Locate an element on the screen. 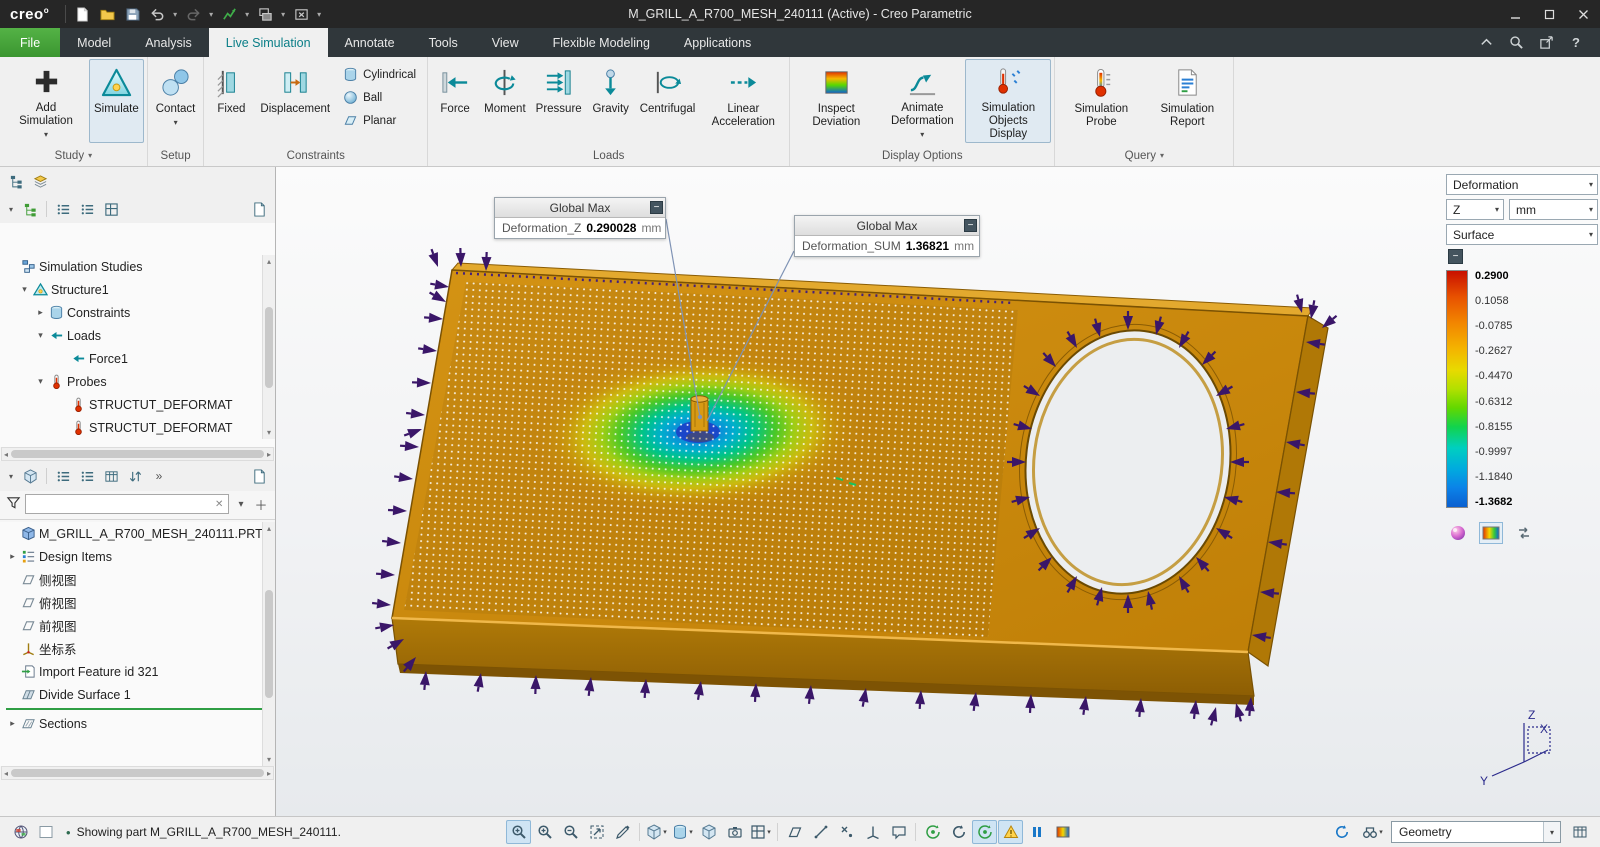 The image size is (1600, 847). point-display-button is located at coordinates (846, 832).